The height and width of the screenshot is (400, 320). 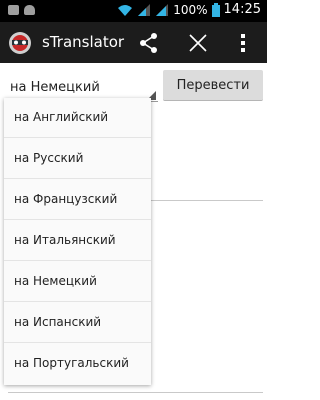 I want to click on dropdown-option-label: на Английский, so click(x=61, y=117).